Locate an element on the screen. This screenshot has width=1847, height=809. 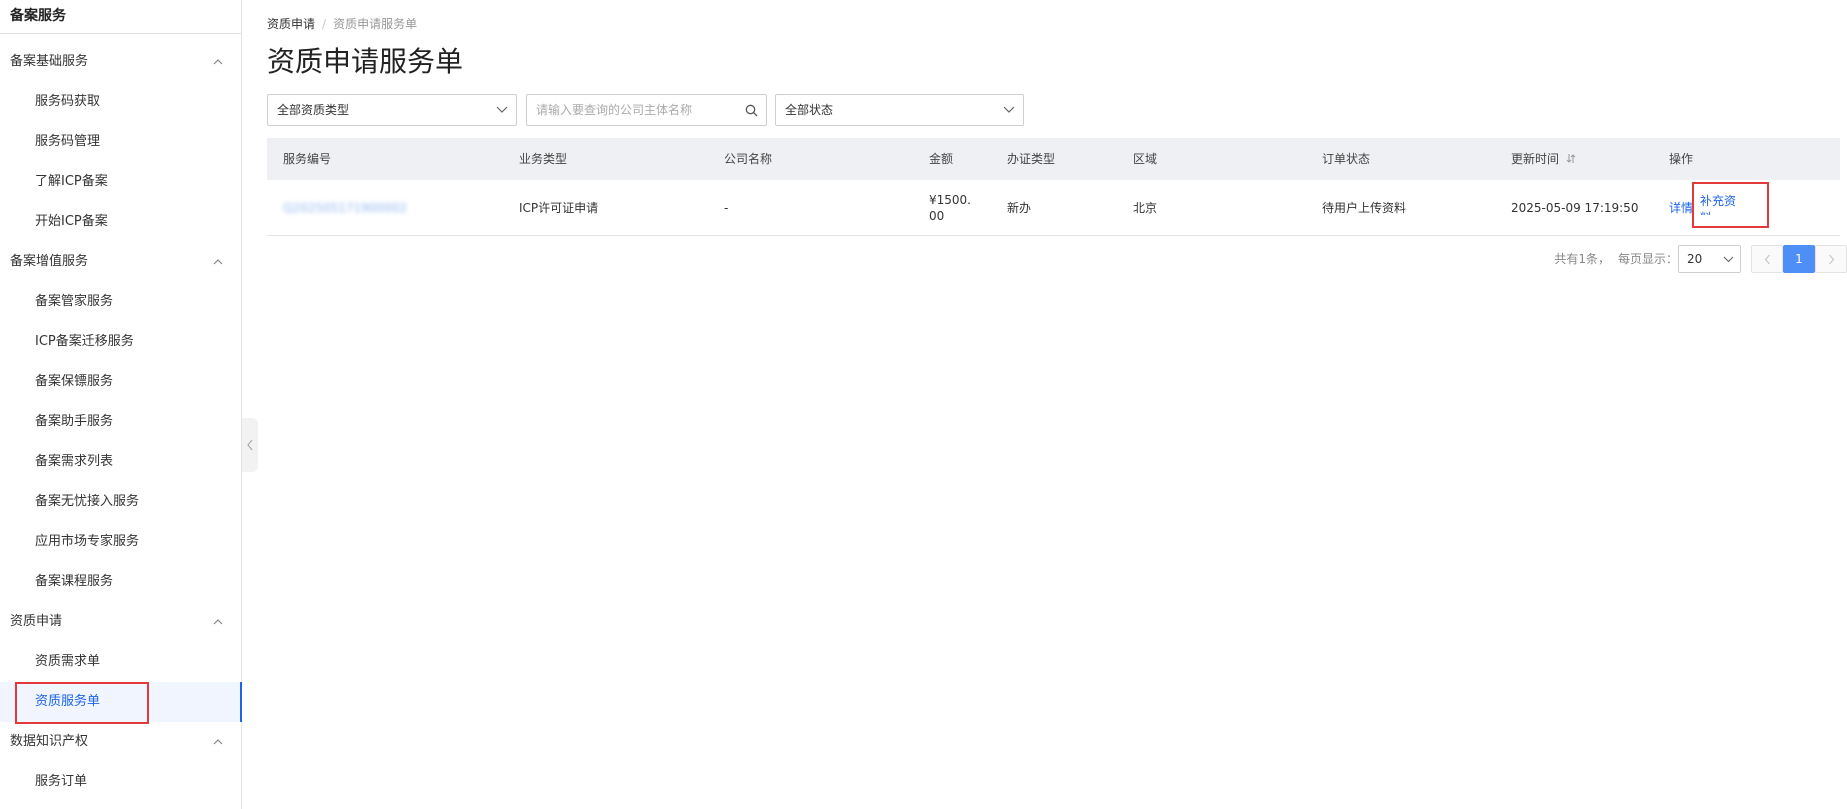
region-cell: 北京 is located at coordinates (1145, 208).